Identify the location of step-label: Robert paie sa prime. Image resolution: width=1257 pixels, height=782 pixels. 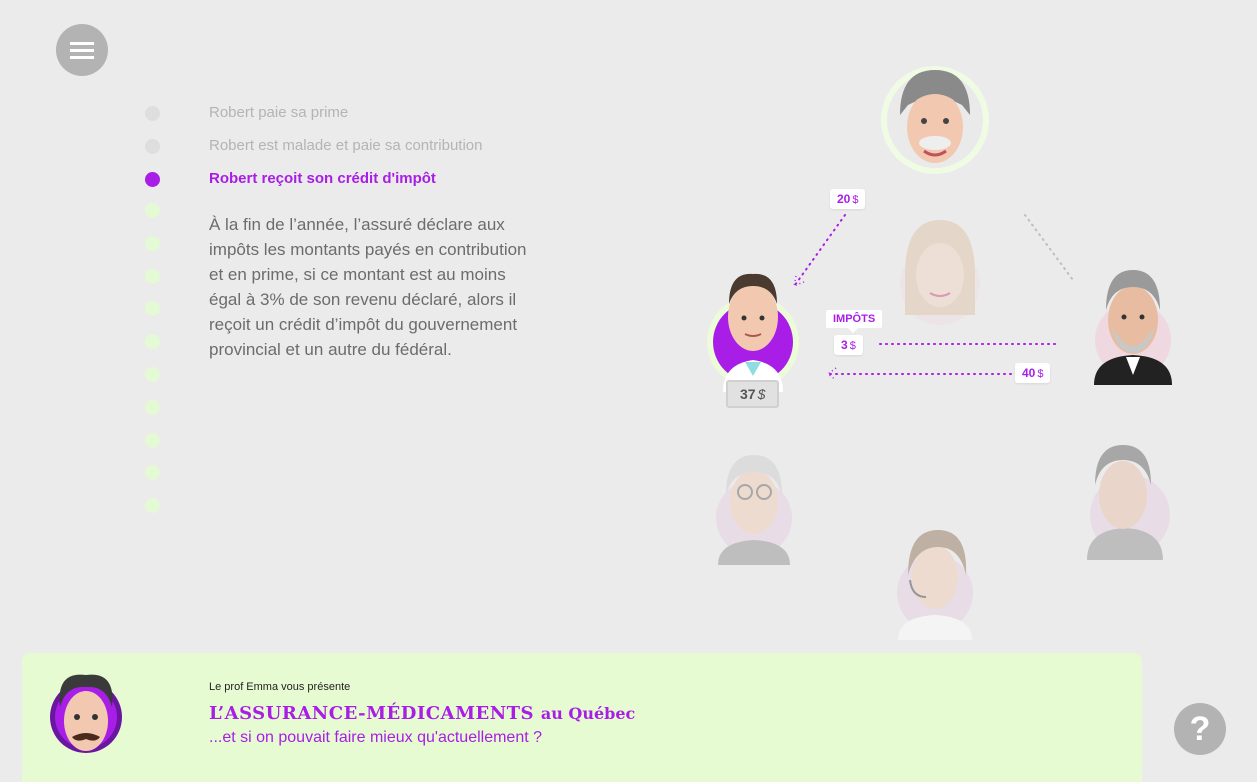
(279, 112).